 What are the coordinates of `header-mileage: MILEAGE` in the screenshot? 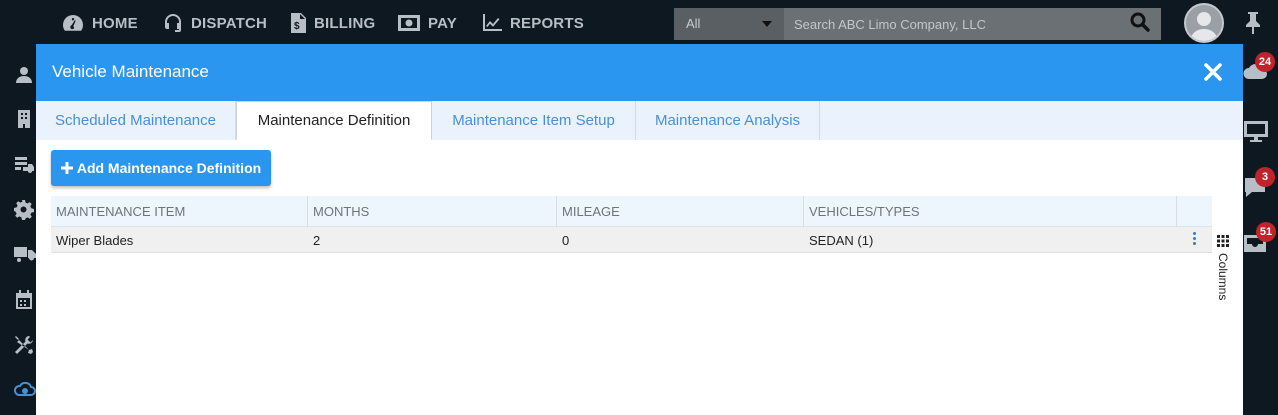 It's located at (680, 211).